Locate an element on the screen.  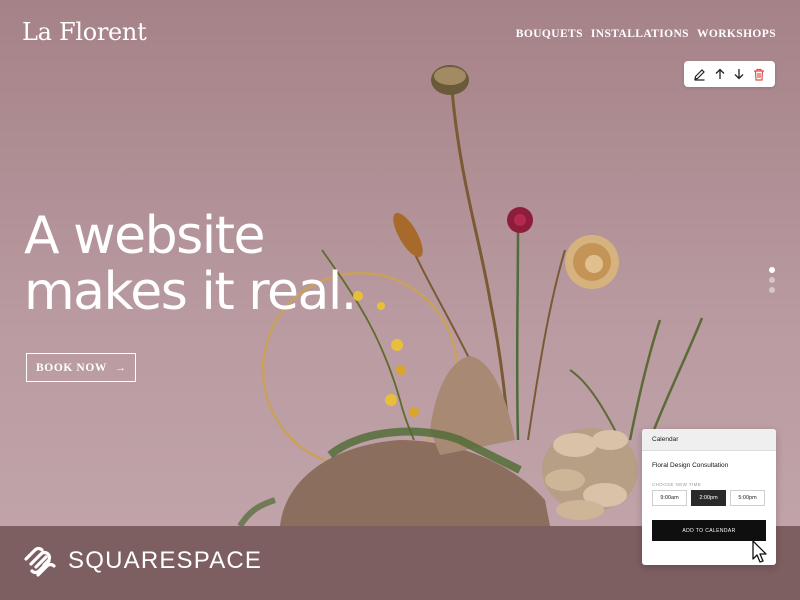
fern-spiral-stem is located at coordinates (573, 338).